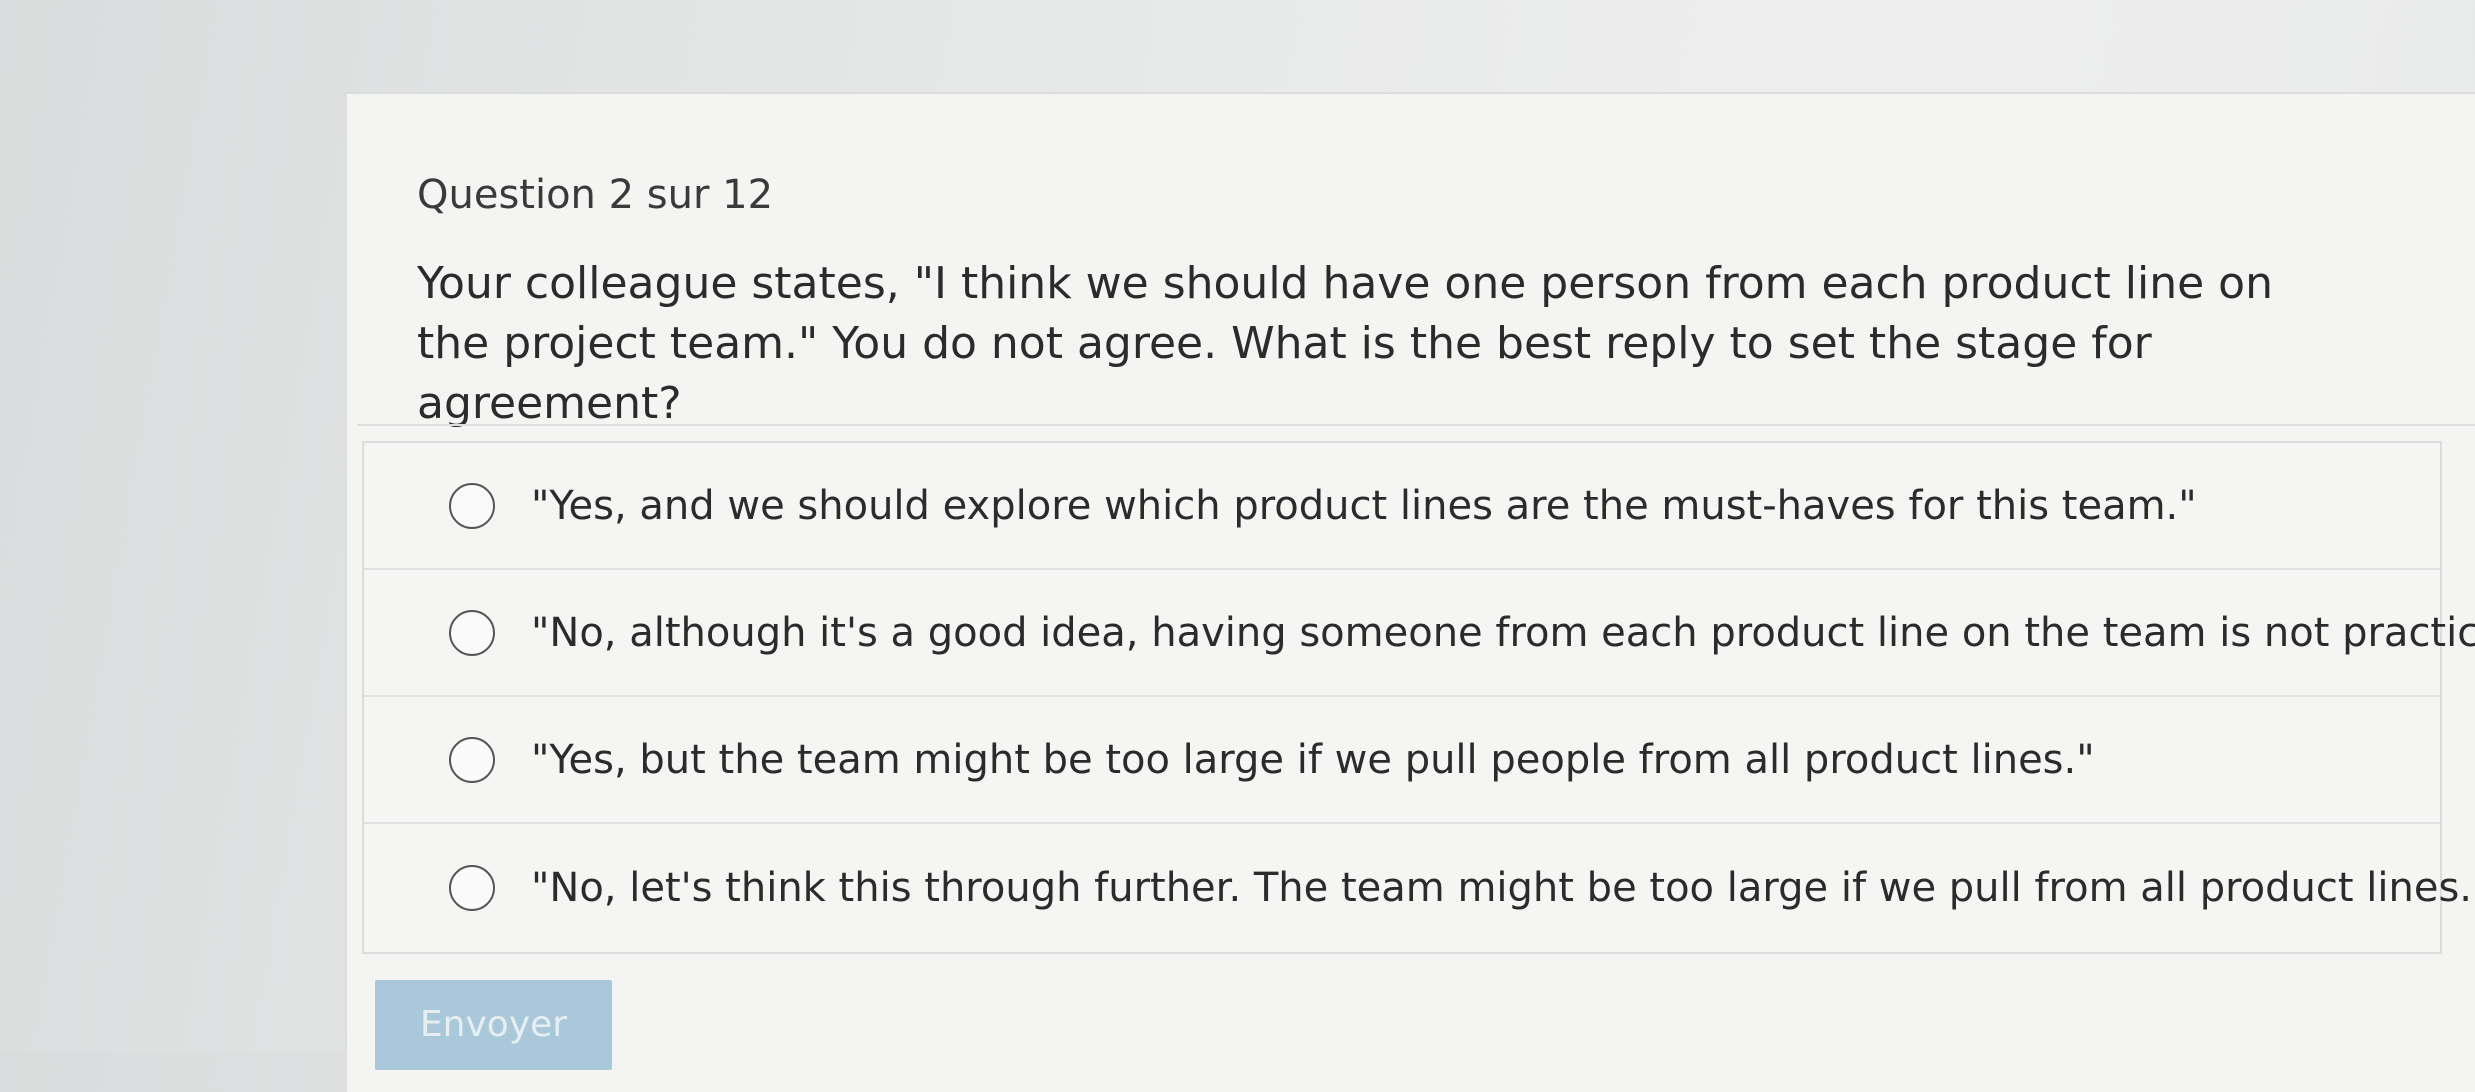 The width and height of the screenshot is (2475, 1092). Describe the element at coordinates (595, 195) in the screenshot. I see `question-counter: Question 2 sur 12` at that location.